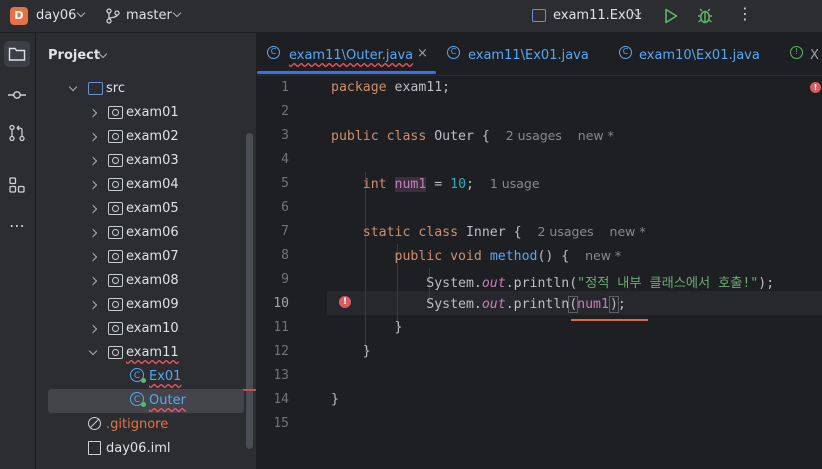  I want to click on code-line-1: package exam11;, so click(391, 87).